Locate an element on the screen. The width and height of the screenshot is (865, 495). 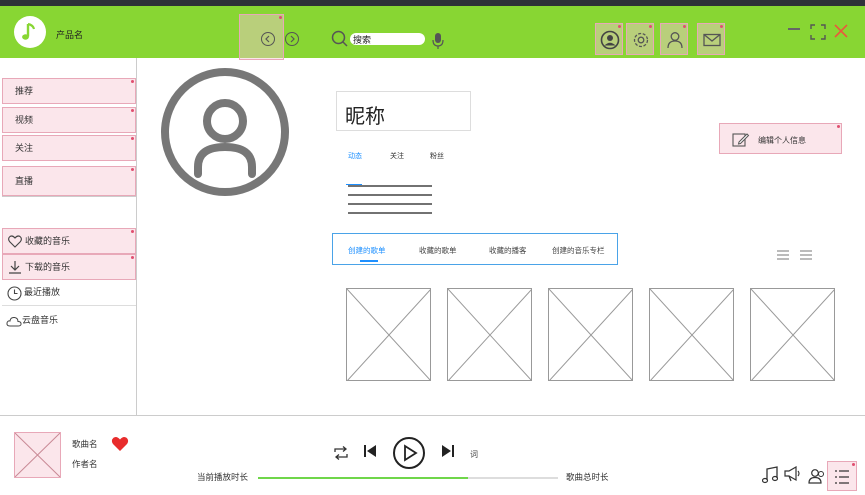
sidebar-divider is located at coordinates (69, 196).